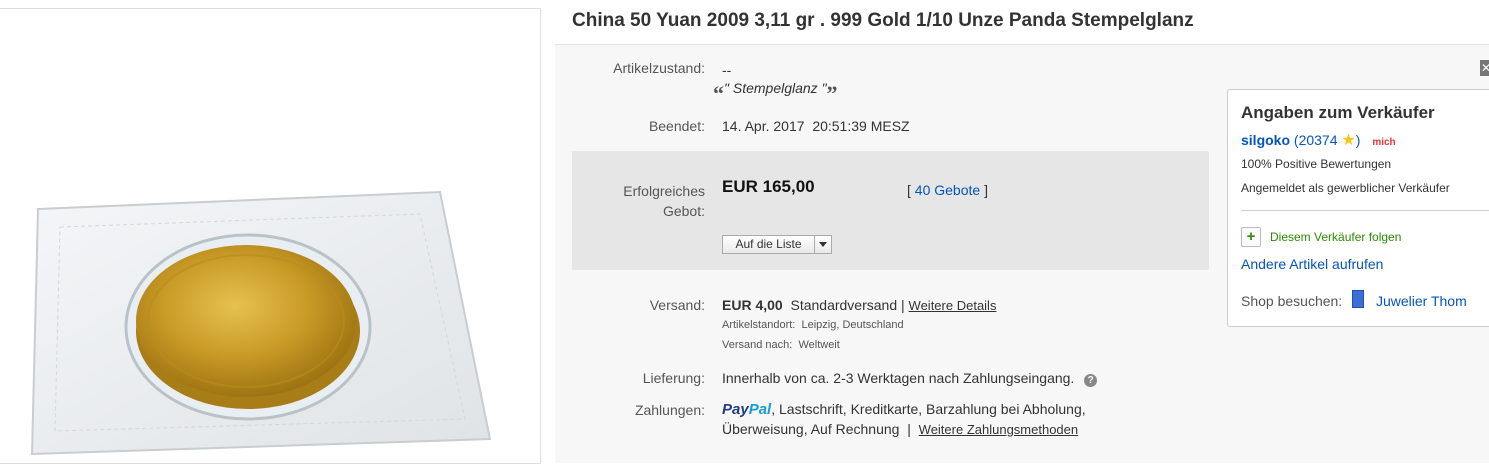 The height and width of the screenshot is (468, 1489). What do you see at coordinates (727, 70) in the screenshot?
I see `condition-value: --` at bounding box center [727, 70].